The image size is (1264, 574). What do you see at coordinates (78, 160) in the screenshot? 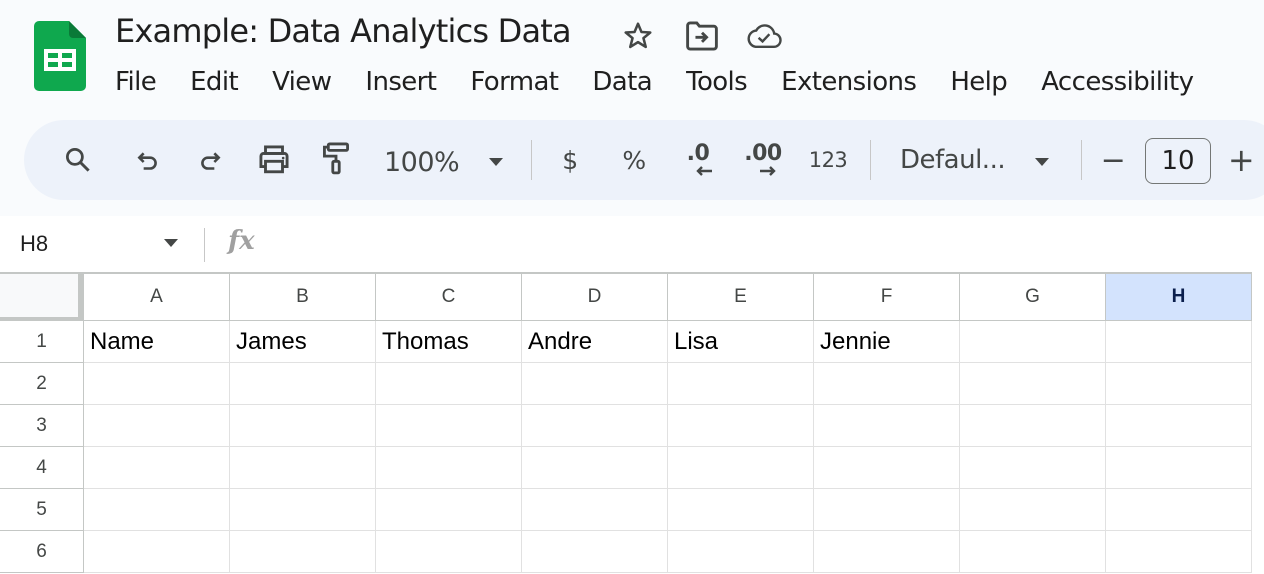
I see `search-menus-button` at bounding box center [78, 160].